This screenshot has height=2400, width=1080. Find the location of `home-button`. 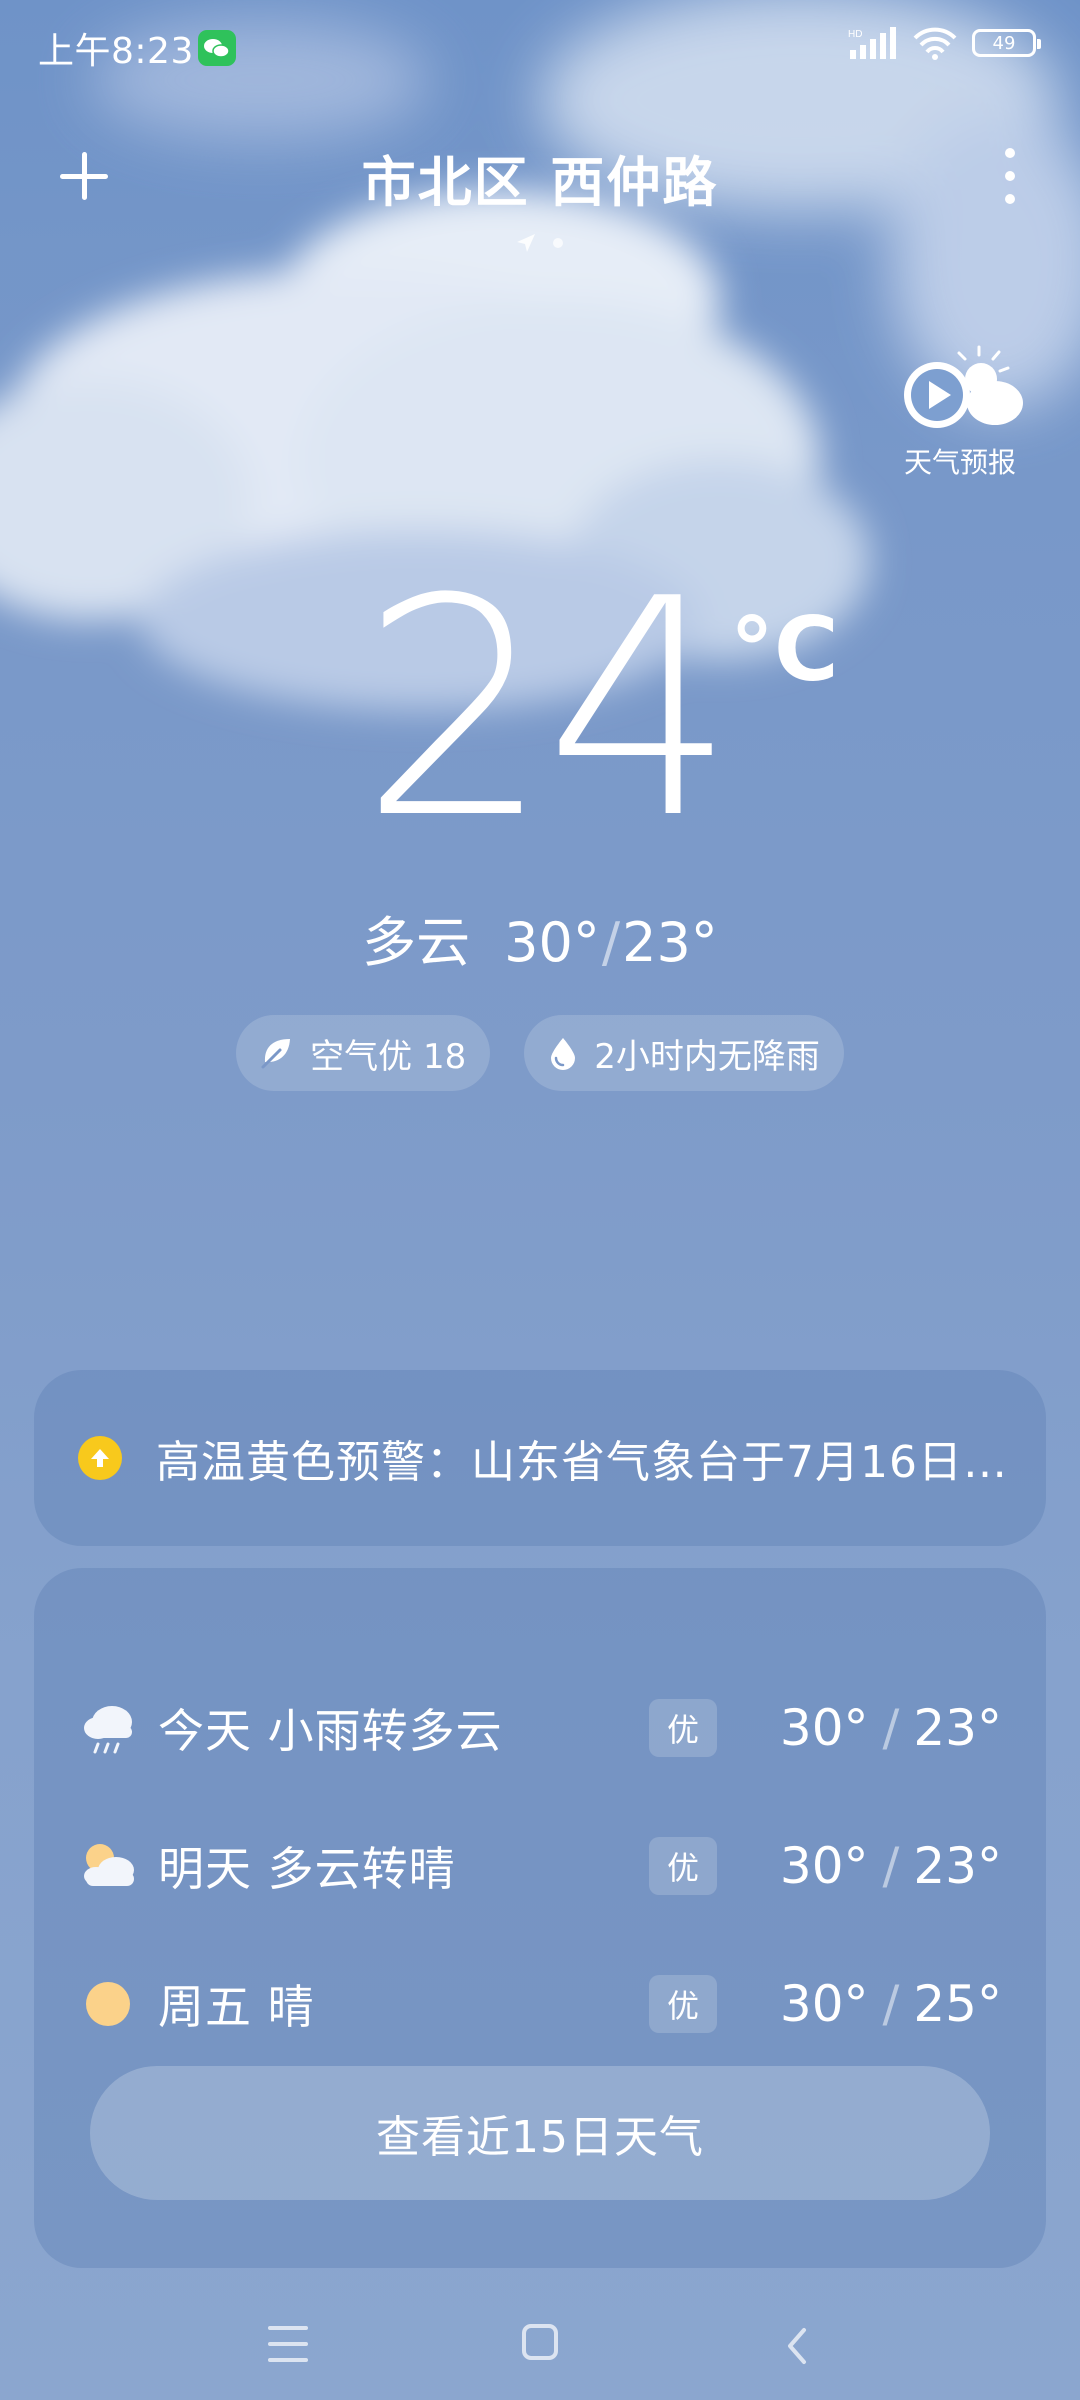

home-button is located at coordinates (540, 2342).